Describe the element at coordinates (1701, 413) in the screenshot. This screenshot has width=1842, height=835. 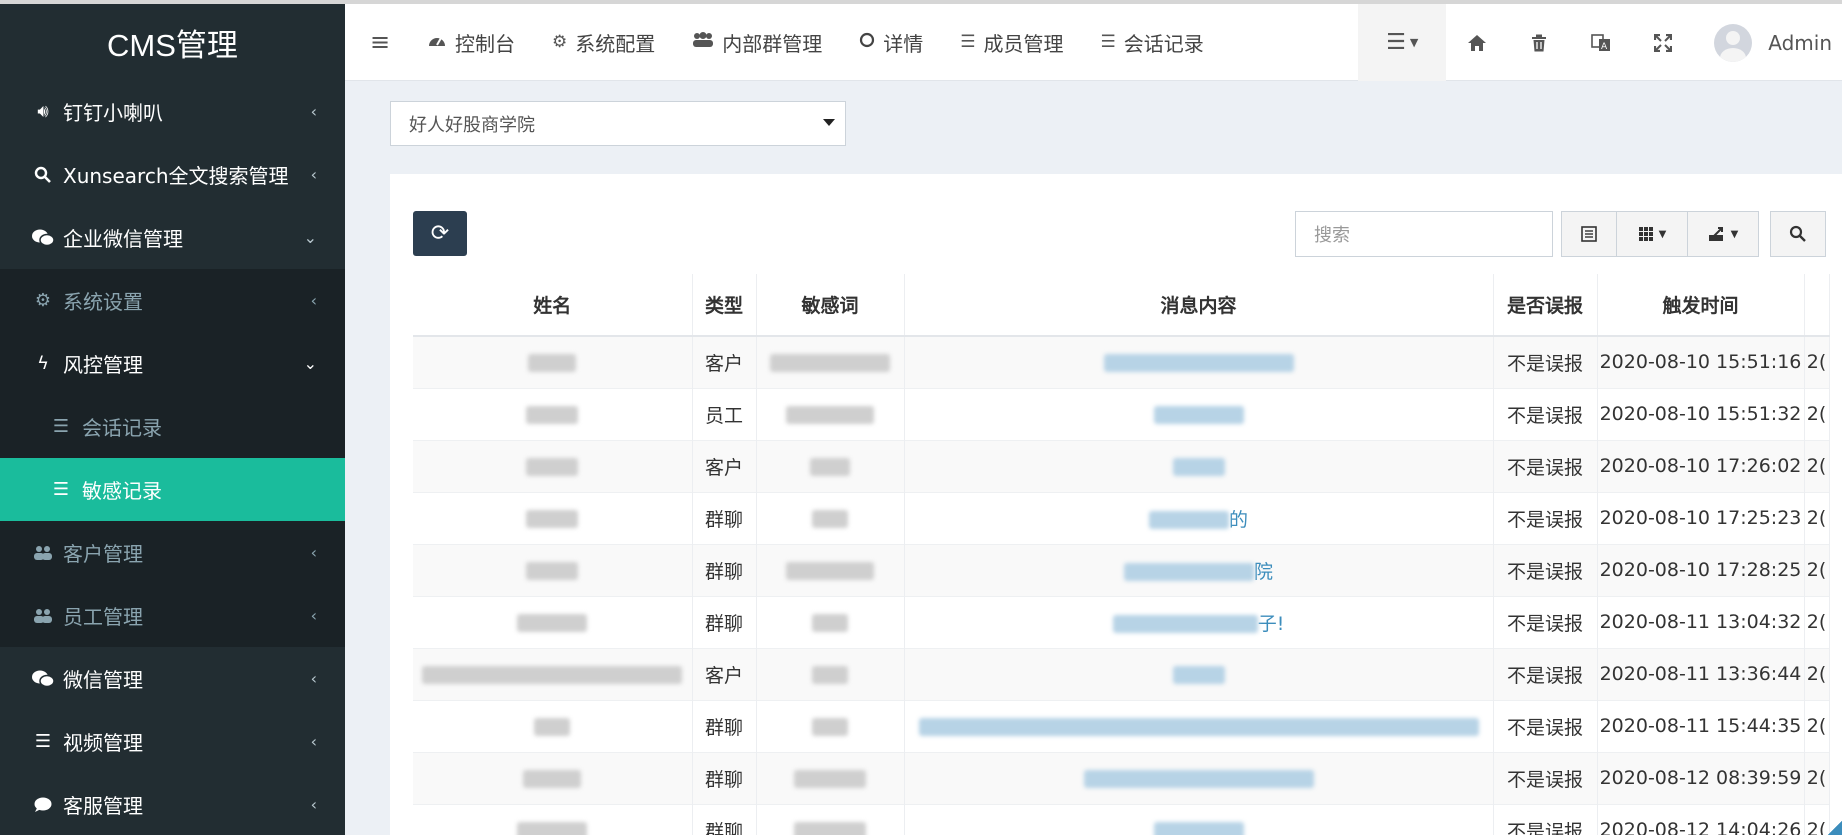
I see `cell-trigger-time: 2020-08-10 15:51:32` at that location.